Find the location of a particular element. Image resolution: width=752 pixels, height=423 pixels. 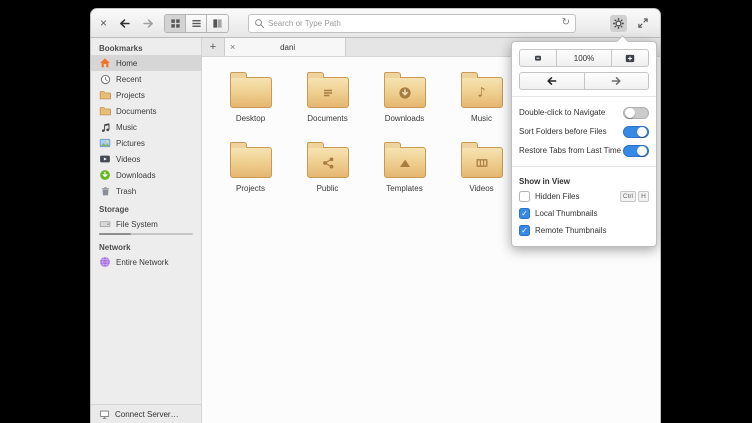

setting-label: Double-click to Navigate is located at coordinates (562, 112).